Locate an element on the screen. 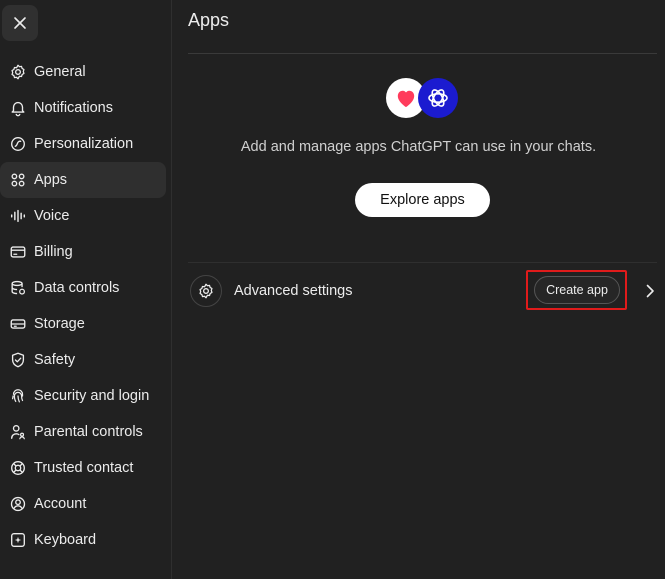 This screenshot has height=579, width=665. create-app-button: Create app is located at coordinates (577, 290).